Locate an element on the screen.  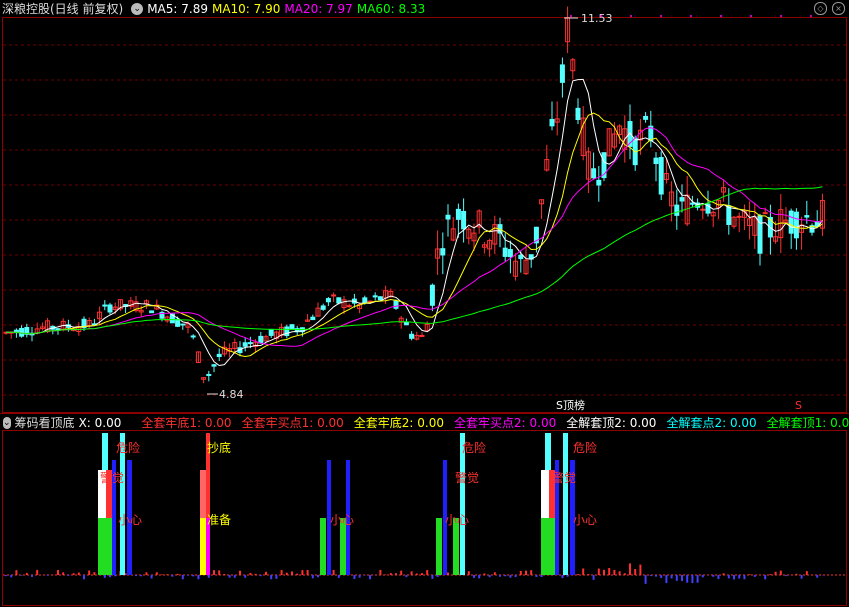
ma5-label: MA5: 7.89 is located at coordinates (177, 8).